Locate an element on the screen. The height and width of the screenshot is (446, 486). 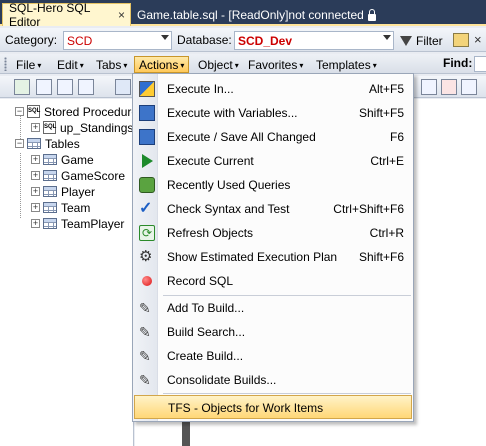
filter-button: Filter is located at coordinates (421, 41).